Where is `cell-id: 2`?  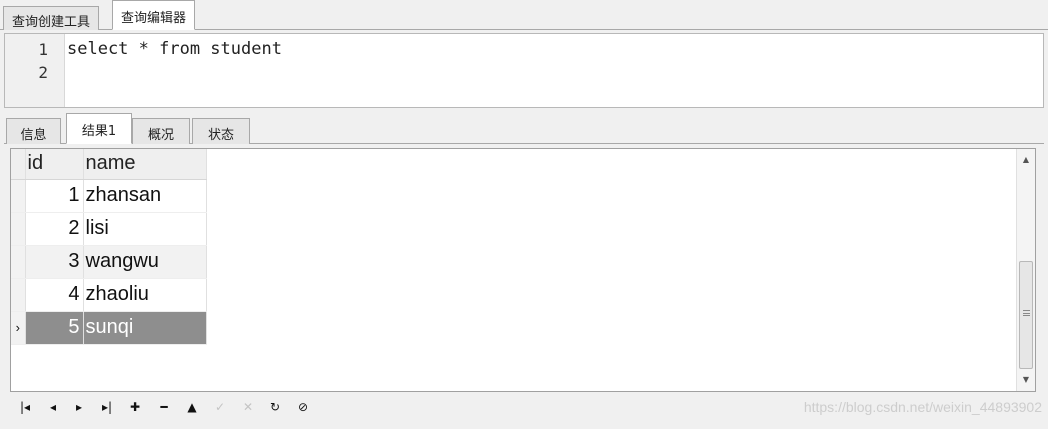 cell-id: 2 is located at coordinates (54, 229).